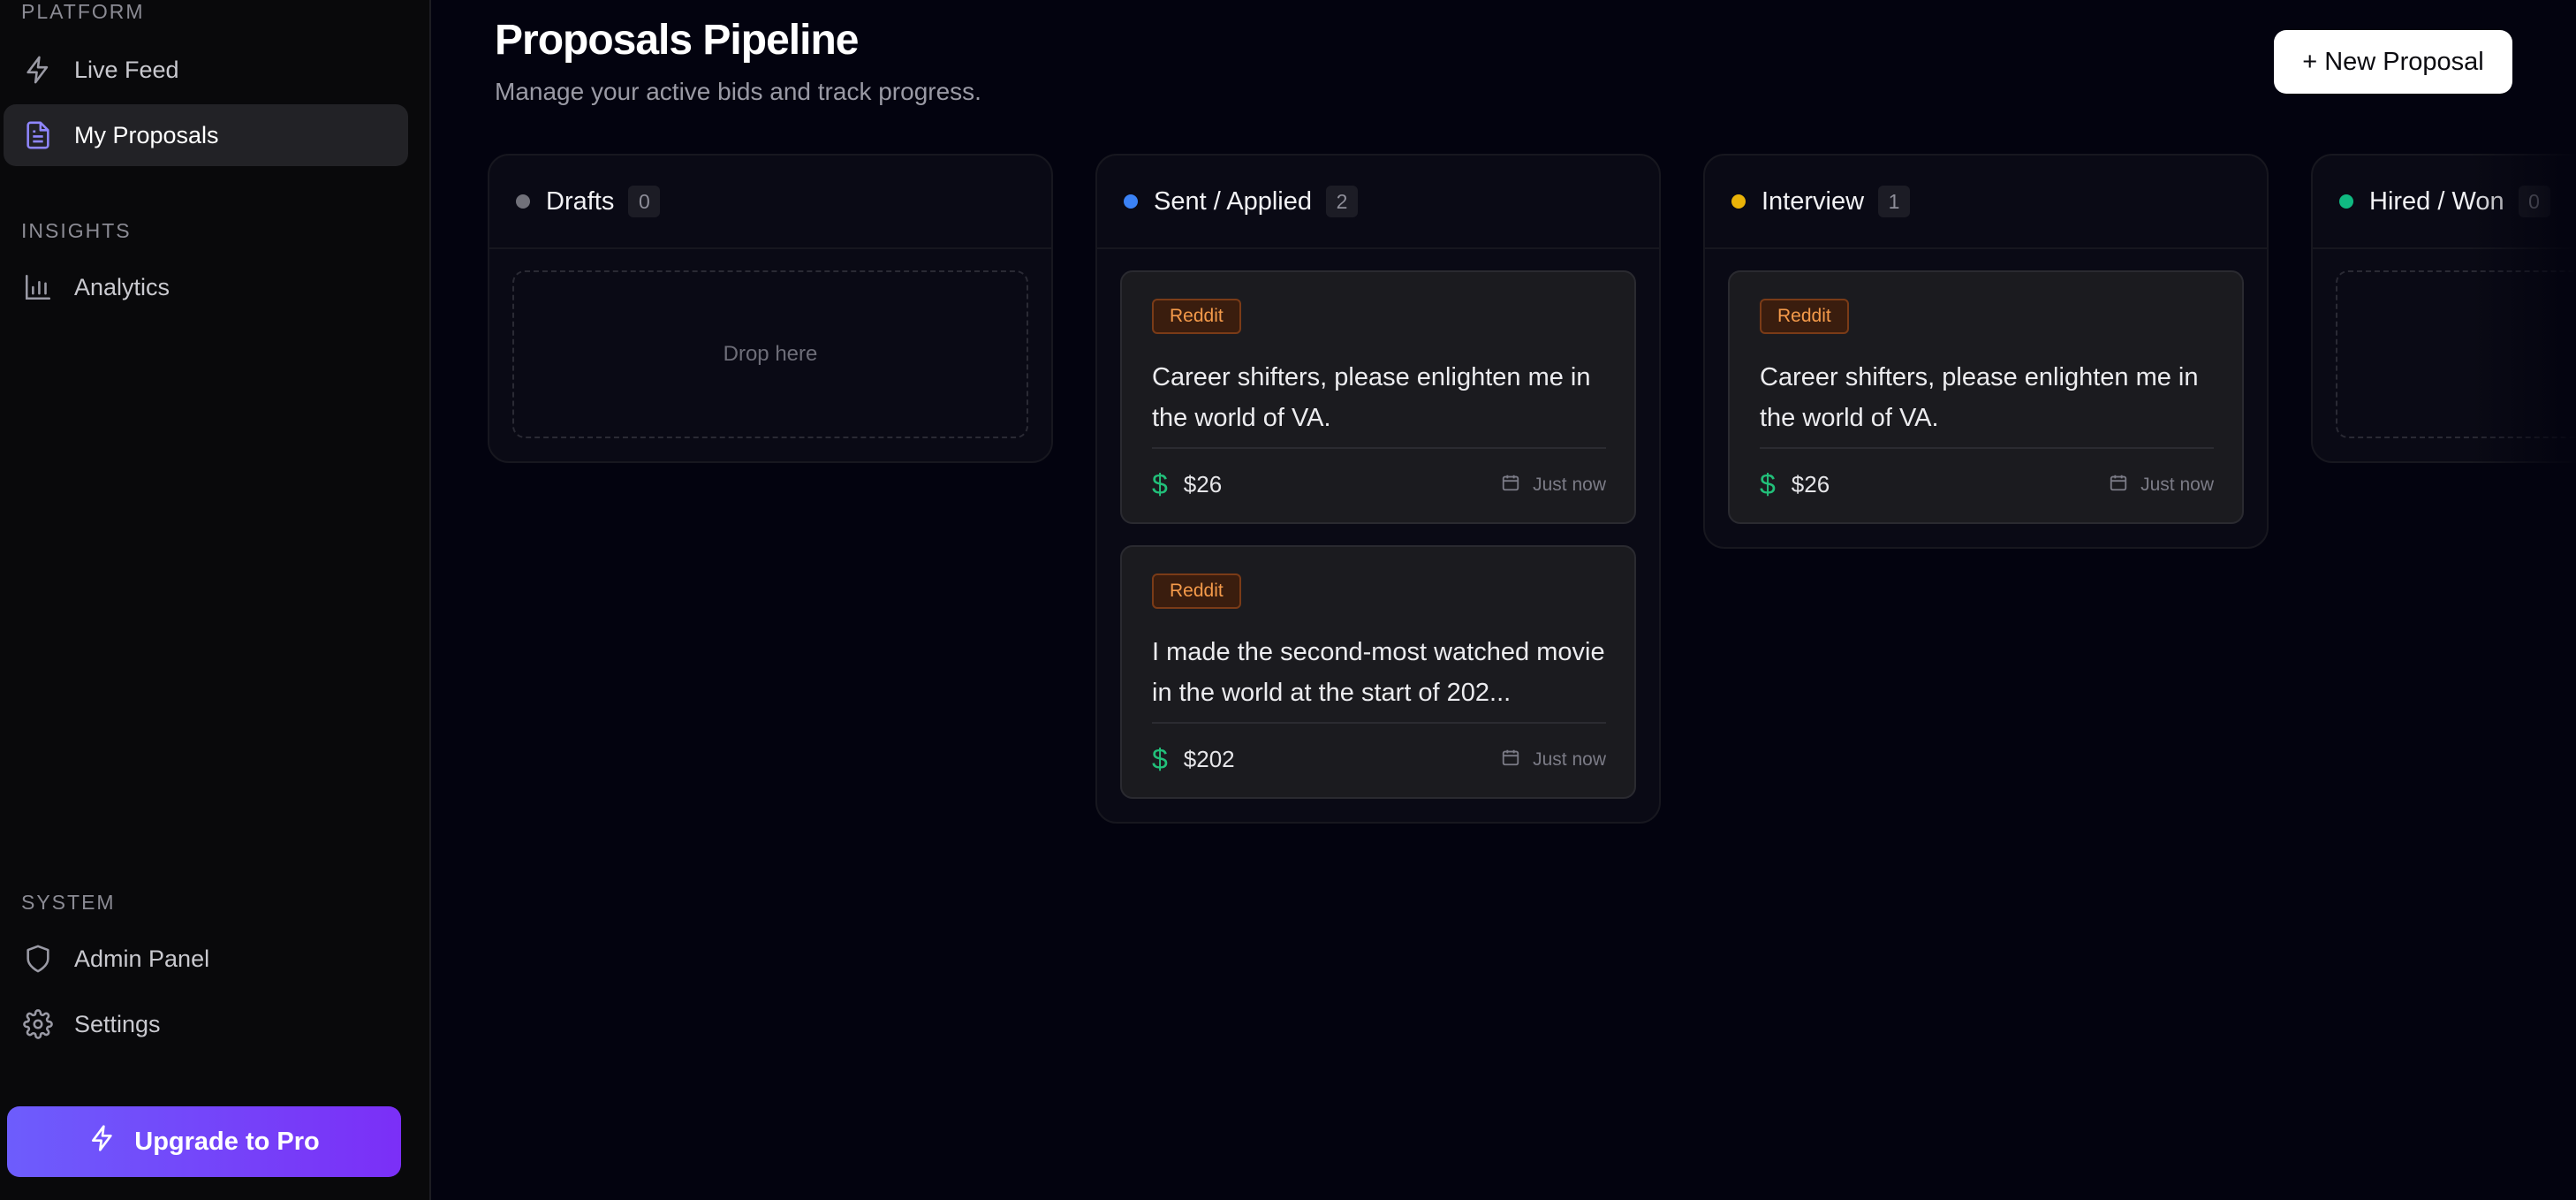 Image resolution: width=2576 pixels, height=1200 pixels. I want to click on price-value: $202, so click(1209, 759).